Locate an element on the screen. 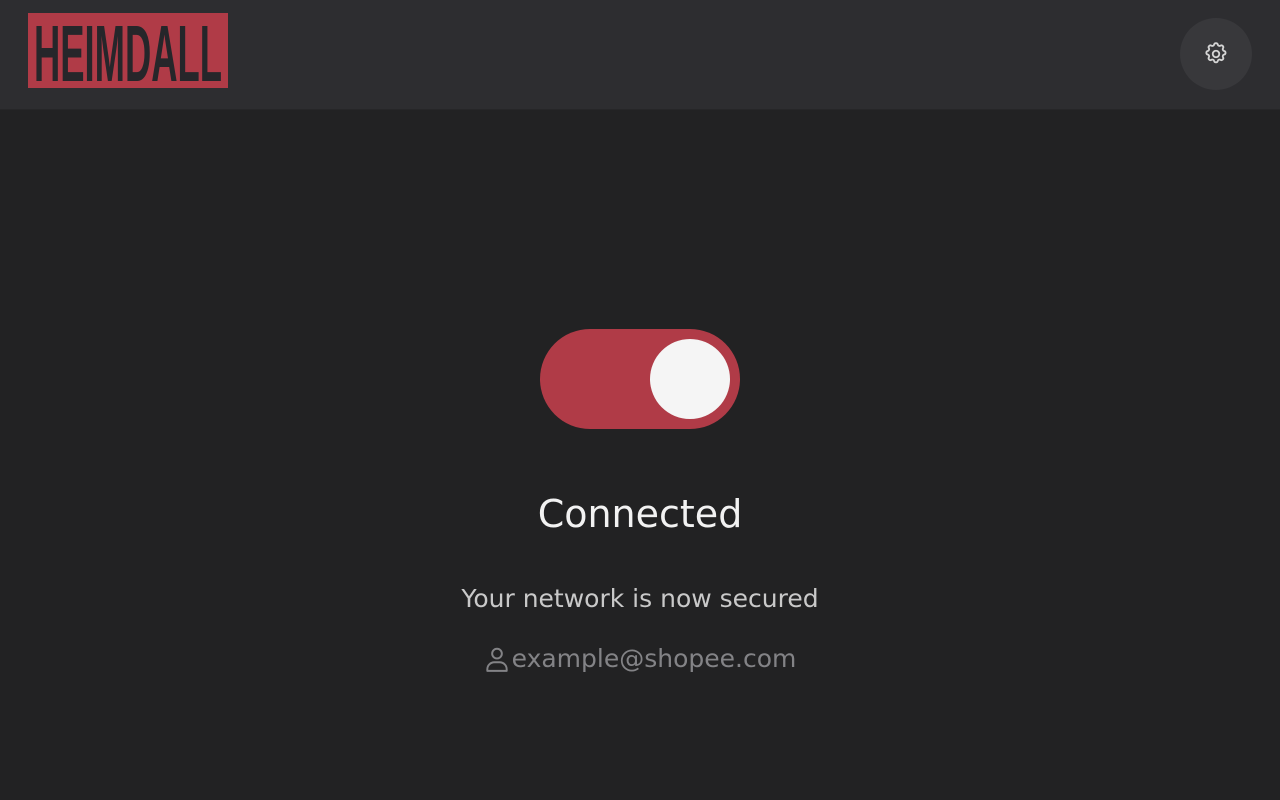 This screenshot has width=1280, height=800. heimdall-logo: HEIMDALL is located at coordinates (128, 50).